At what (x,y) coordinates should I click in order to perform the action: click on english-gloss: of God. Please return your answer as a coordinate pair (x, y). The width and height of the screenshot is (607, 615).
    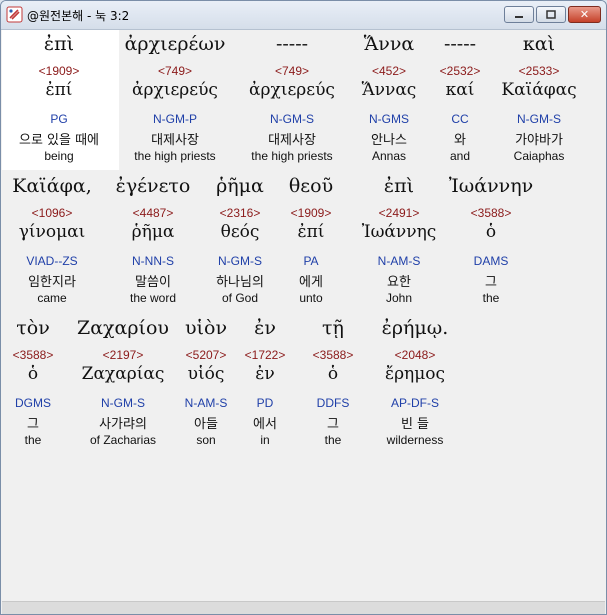
    Looking at the image, I should click on (240, 298).